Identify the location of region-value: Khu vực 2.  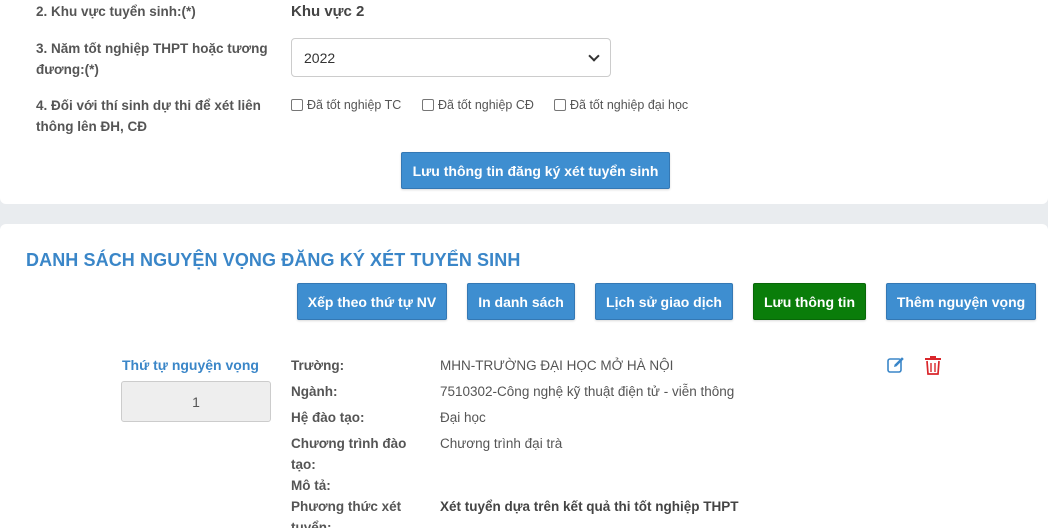
(328, 11).